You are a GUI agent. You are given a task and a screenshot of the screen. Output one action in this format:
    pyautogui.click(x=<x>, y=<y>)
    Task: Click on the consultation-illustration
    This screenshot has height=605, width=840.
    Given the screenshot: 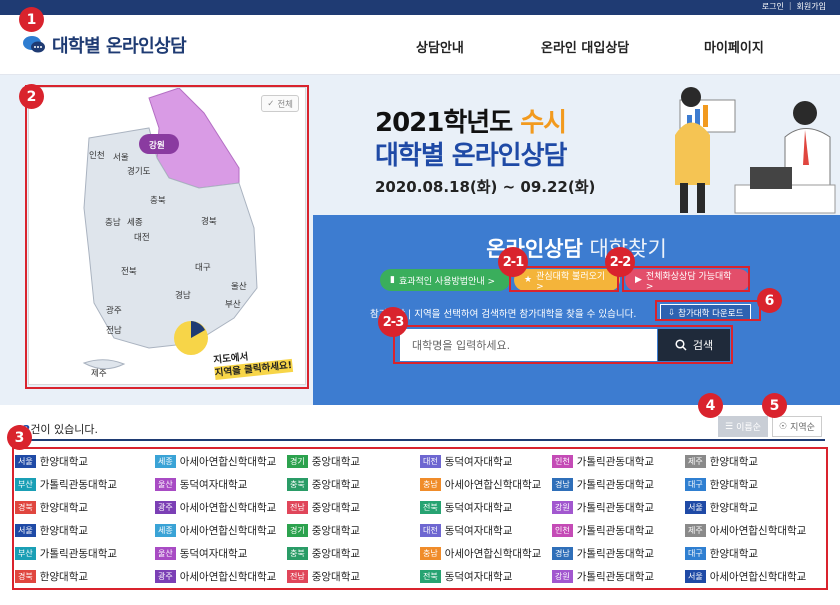 What is the action you would take?
    pyautogui.click(x=755, y=150)
    